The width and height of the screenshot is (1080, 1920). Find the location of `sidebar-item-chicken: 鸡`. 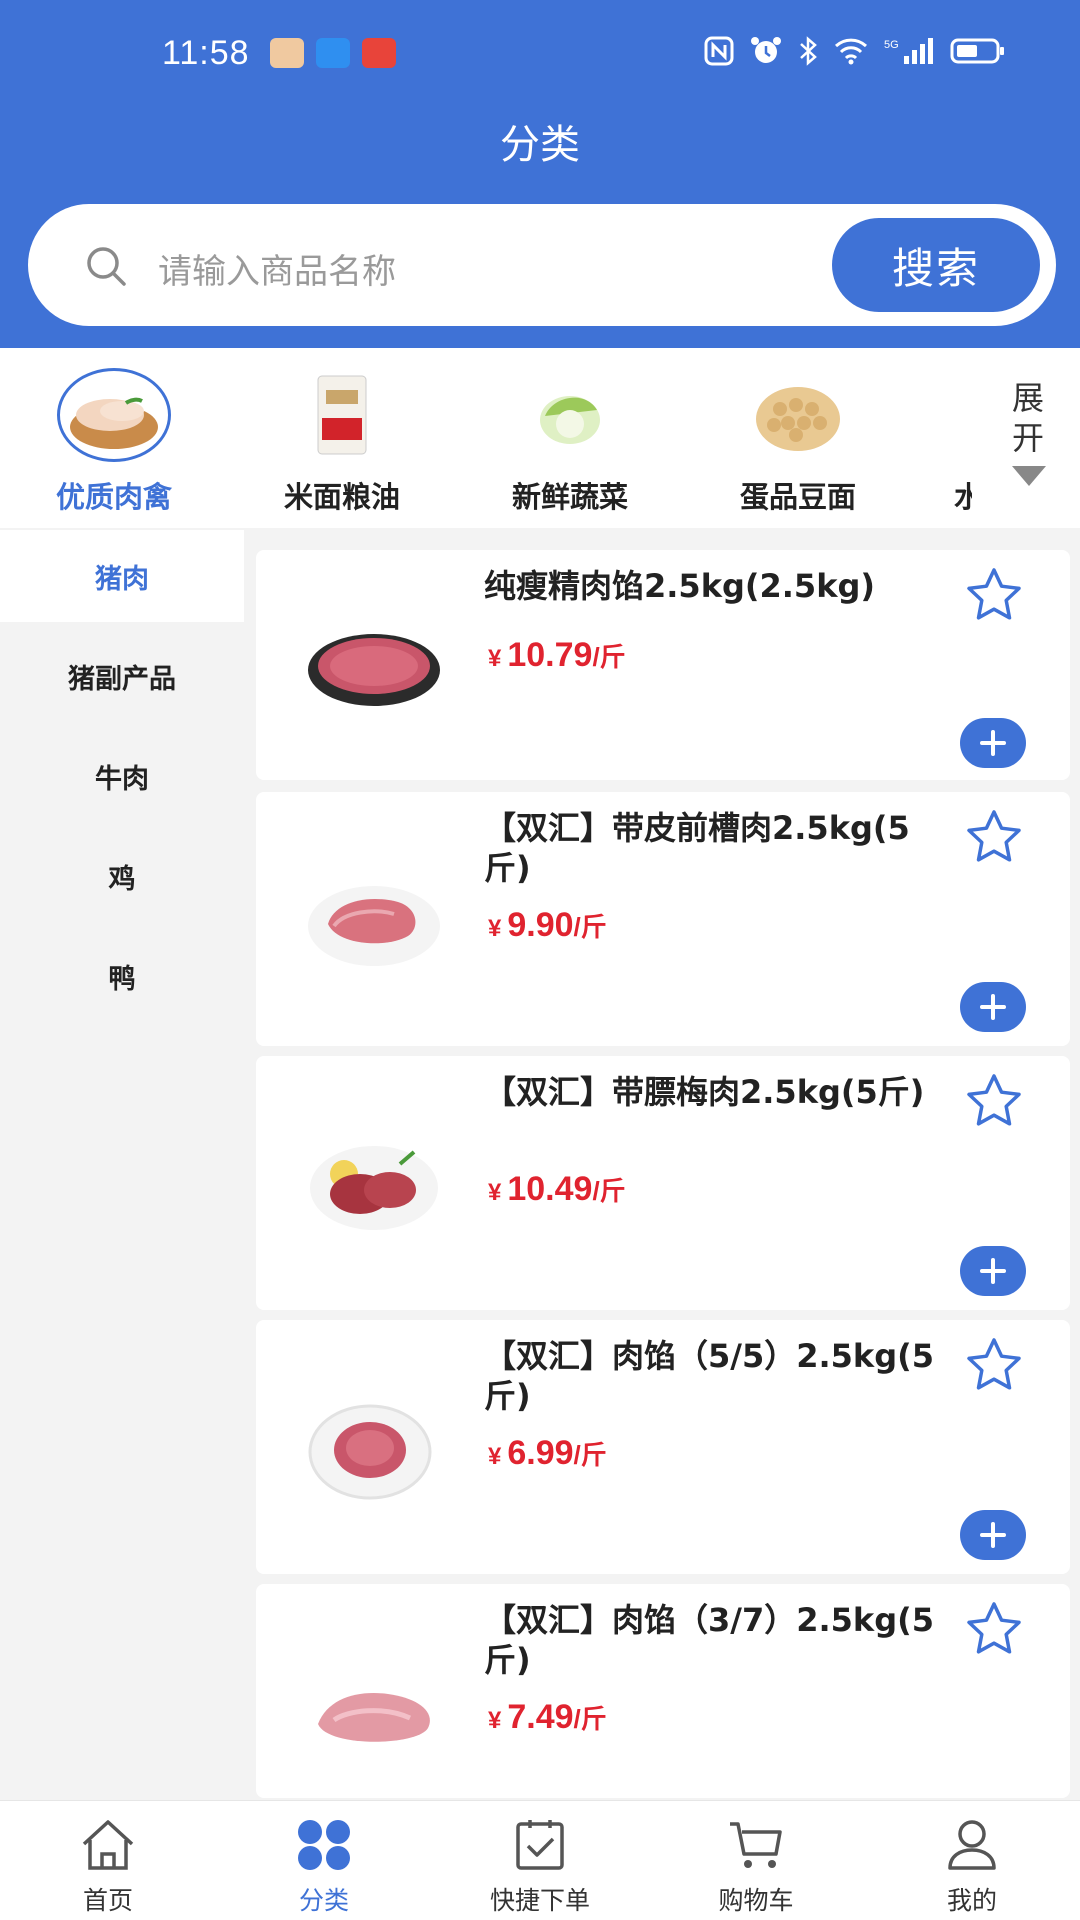

sidebar-item-chicken: 鸡 is located at coordinates (122, 876).